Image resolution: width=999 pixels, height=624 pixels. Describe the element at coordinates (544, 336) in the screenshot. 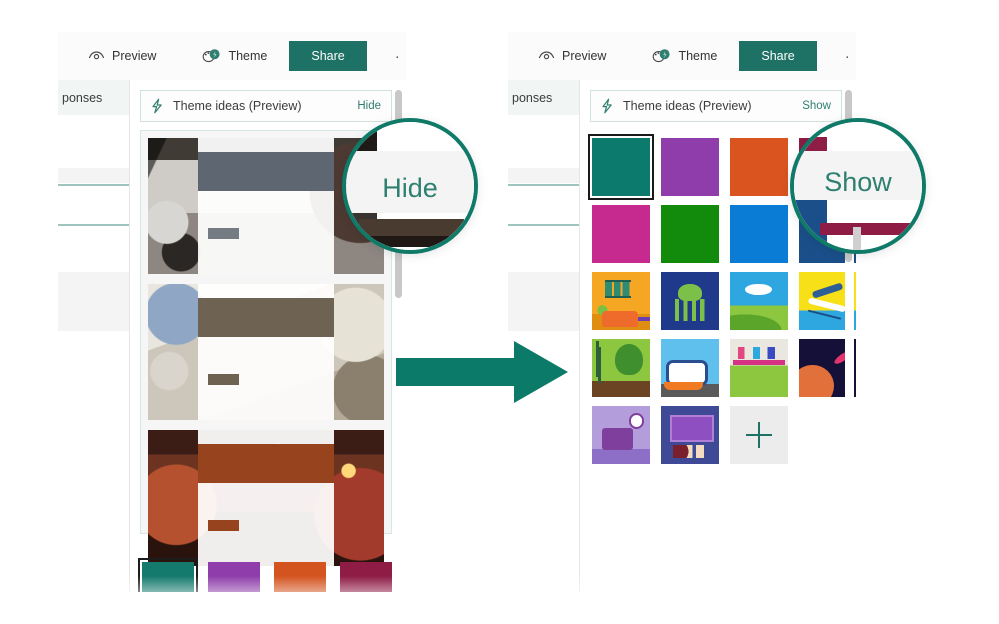

I see `responses-nav-strip-right: ponses` at that location.